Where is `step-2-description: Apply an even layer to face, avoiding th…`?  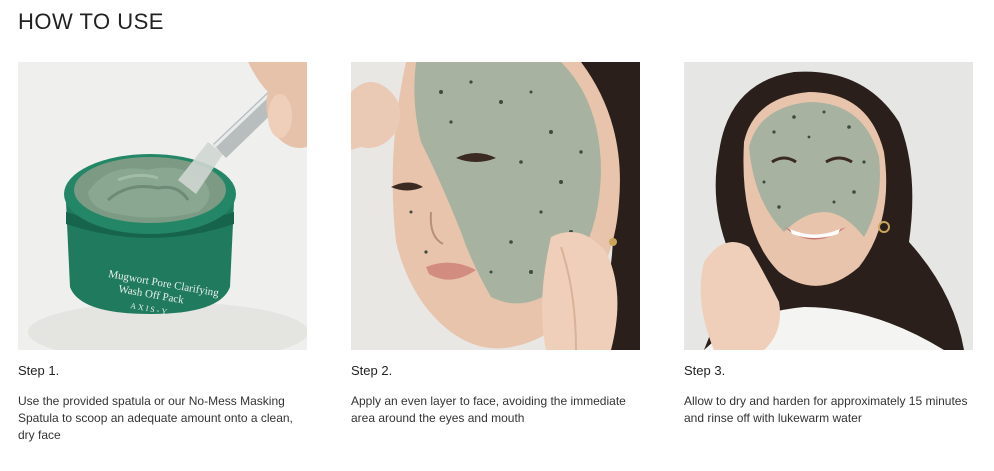
step-2-description: Apply an even layer to face, avoiding th… is located at coordinates (488, 409).